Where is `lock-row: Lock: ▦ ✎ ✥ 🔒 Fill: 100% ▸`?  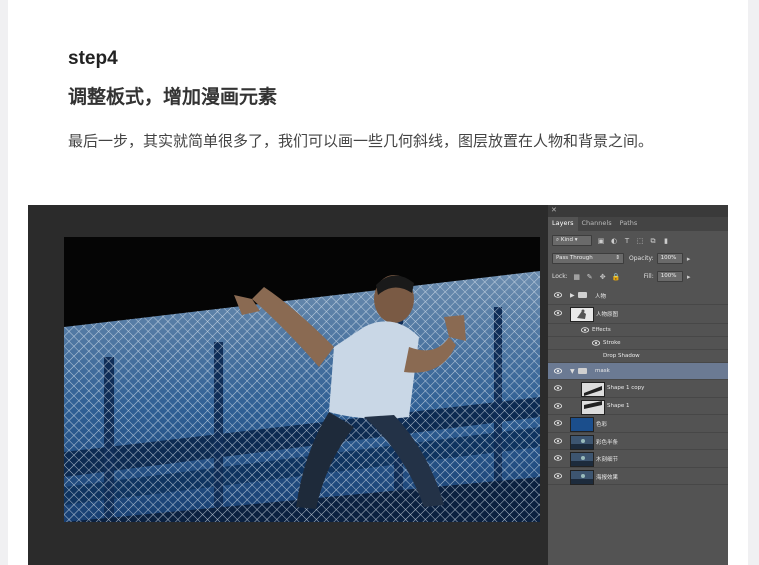
lock-row: Lock: ▦ ✎ ✥ 🔒 Fill: 100% ▸ is located at coordinates (638, 276).